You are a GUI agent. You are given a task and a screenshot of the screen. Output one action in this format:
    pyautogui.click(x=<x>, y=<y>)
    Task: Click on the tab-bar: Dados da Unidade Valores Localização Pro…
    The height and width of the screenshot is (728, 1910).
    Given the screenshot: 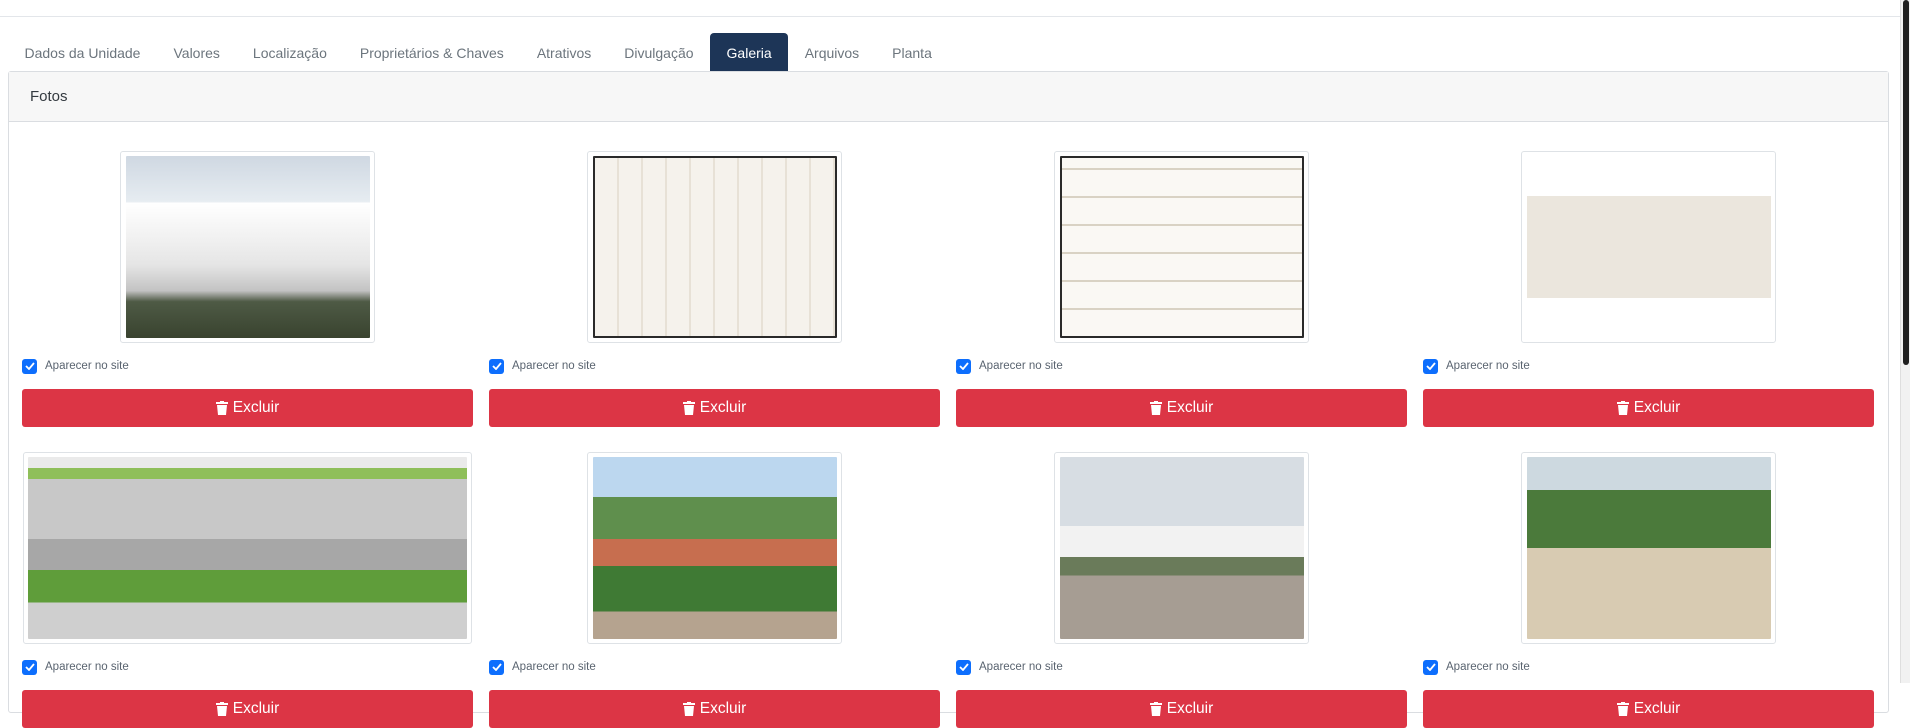 What is the action you would take?
    pyautogui.click(x=478, y=52)
    